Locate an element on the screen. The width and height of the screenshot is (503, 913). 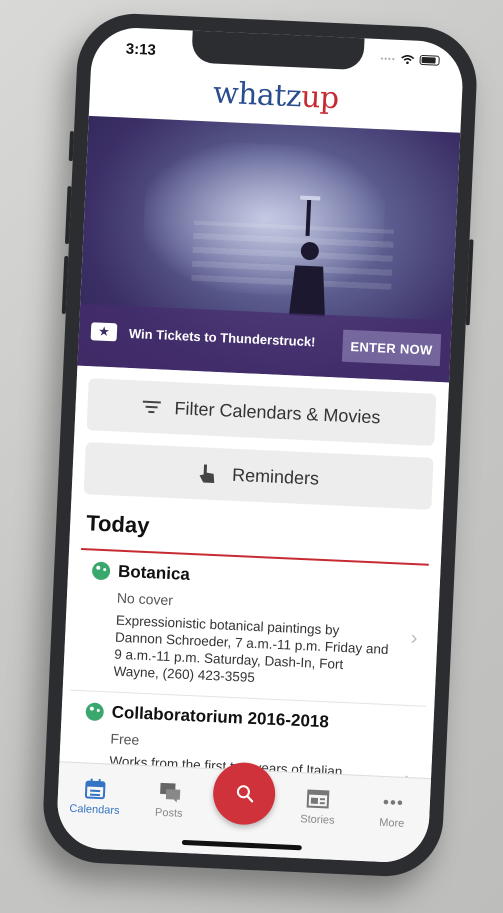
event-title-row: Collaboratorium 2016-2018 is located at coordinates (235, 718).